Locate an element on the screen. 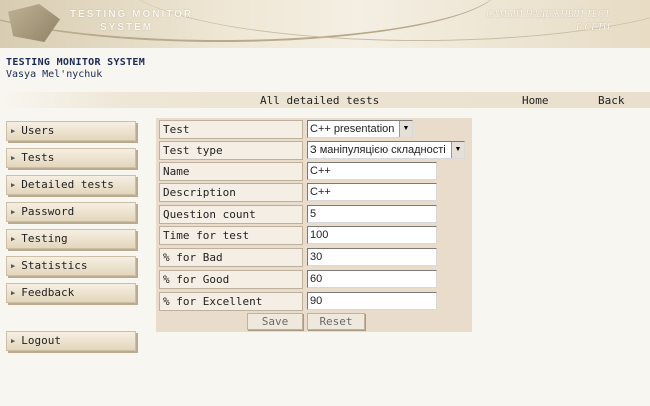  description-input: C++ is located at coordinates (372, 192).